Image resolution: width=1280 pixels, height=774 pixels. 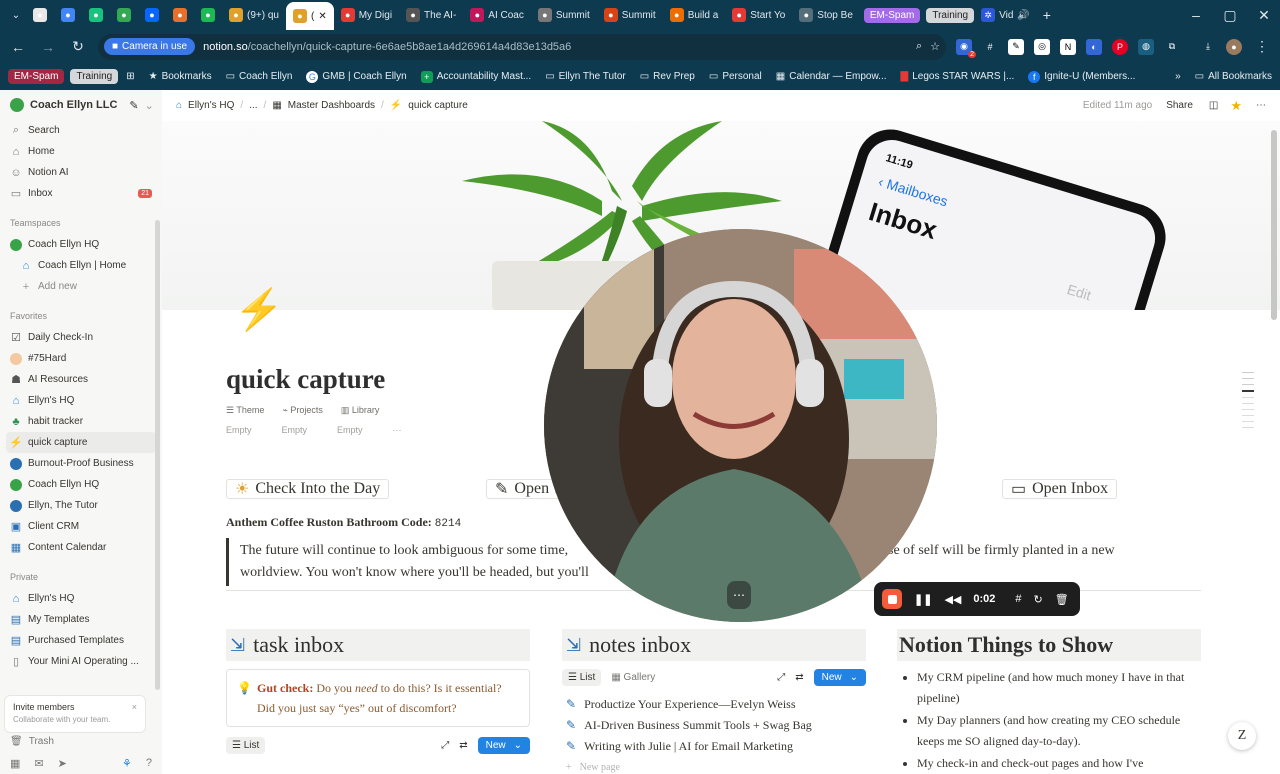 What do you see at coordinates (1242, 736) in the screenshot?
I see `ai-assistant-icon: Z` at bounding box center [1242, 736].